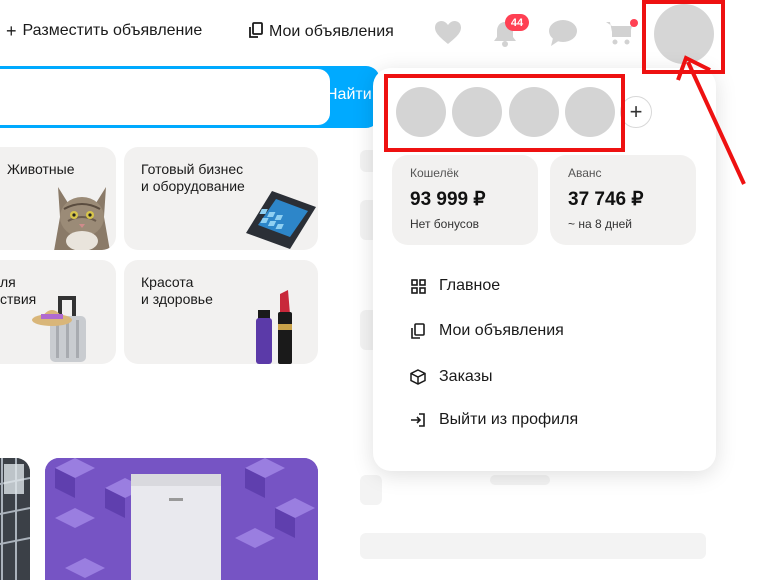  What do you see at coordinates (418, 286) in the screenshot?
I see `grid-icon` at bounding box center [418, 286].